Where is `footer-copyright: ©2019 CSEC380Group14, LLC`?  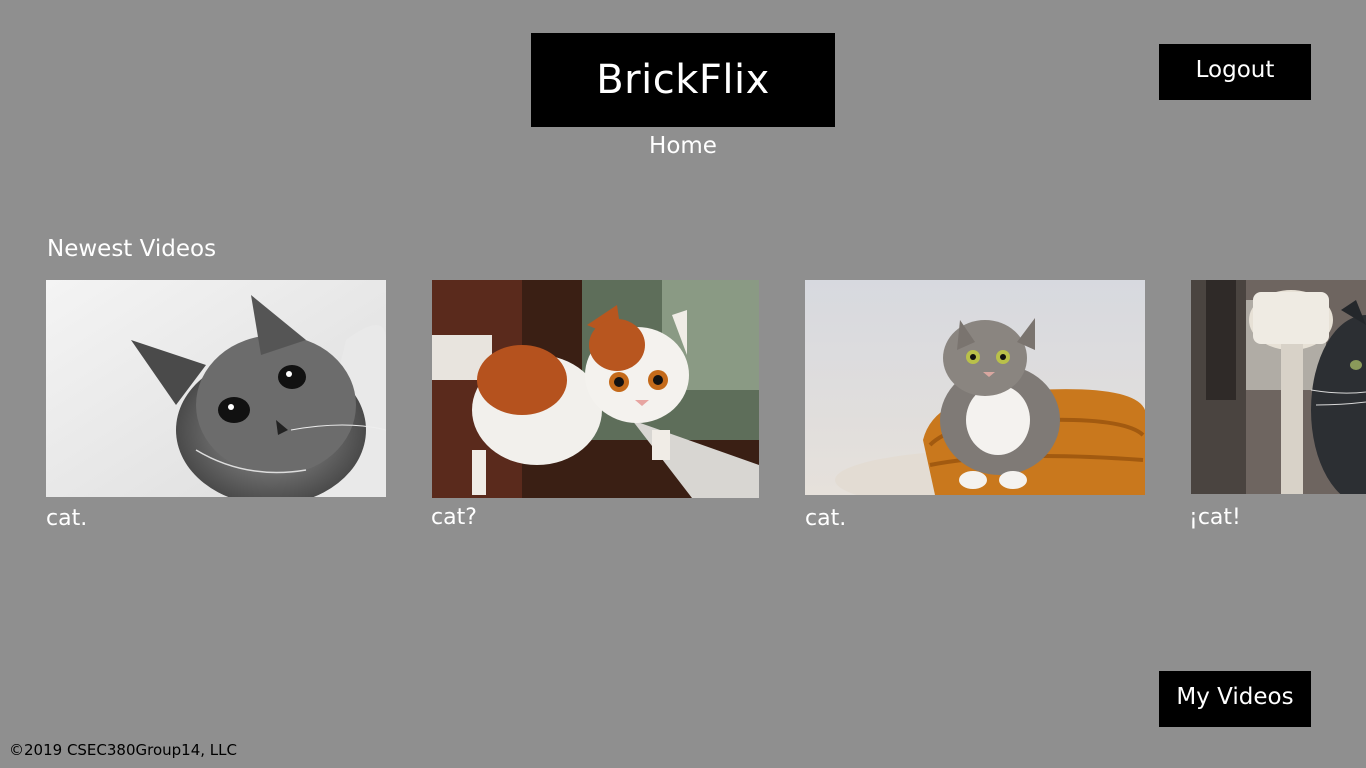 footer-copyright: ©2019 CSEC380Group14, LLC is located at coordinates (123, 750).